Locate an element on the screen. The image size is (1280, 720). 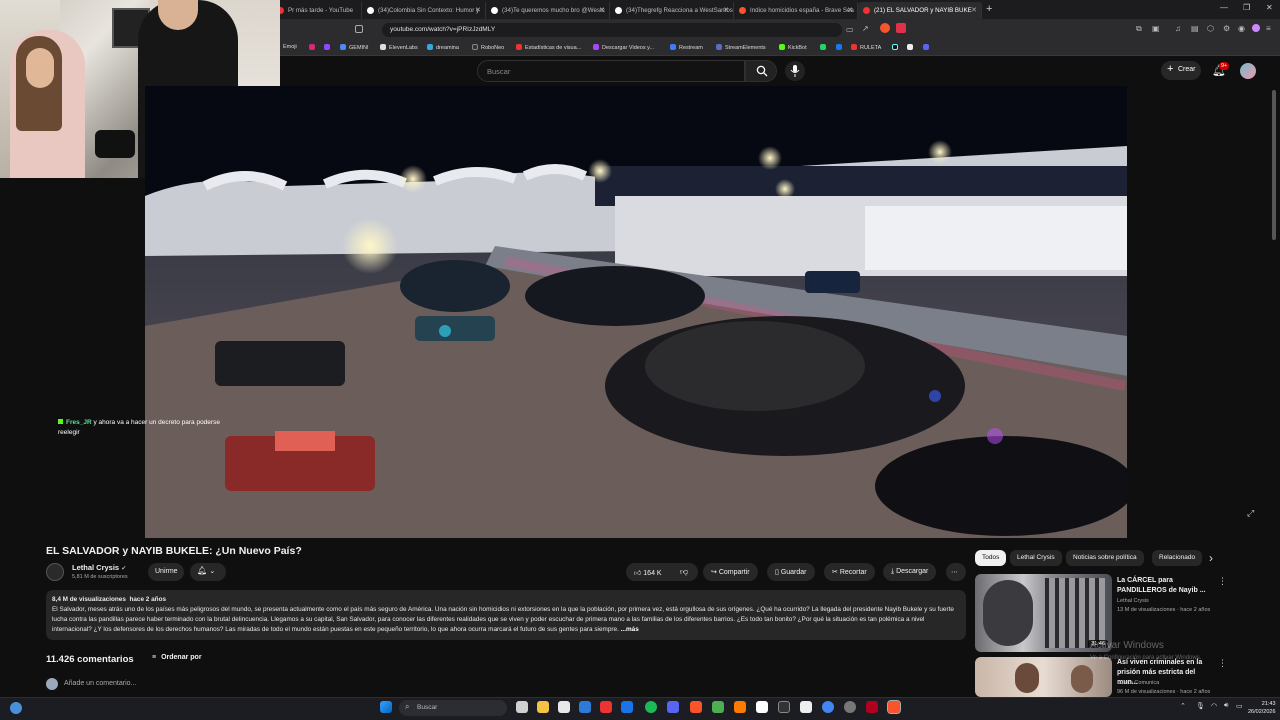
bookmark-emoji: Emoji is located at coordinates (290, 47).